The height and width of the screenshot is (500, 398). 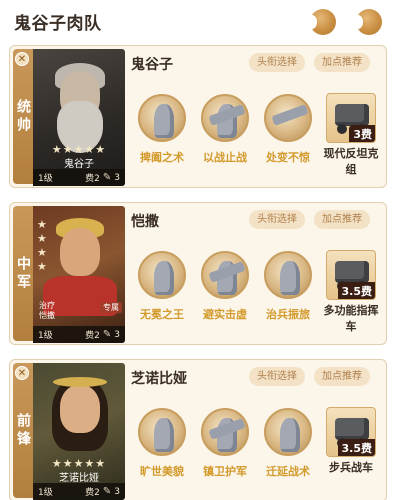 What do you see at coordinates (145, 222) in the screenshot?
I see `general-name: 恺撒` at bounding box center [145, 222].